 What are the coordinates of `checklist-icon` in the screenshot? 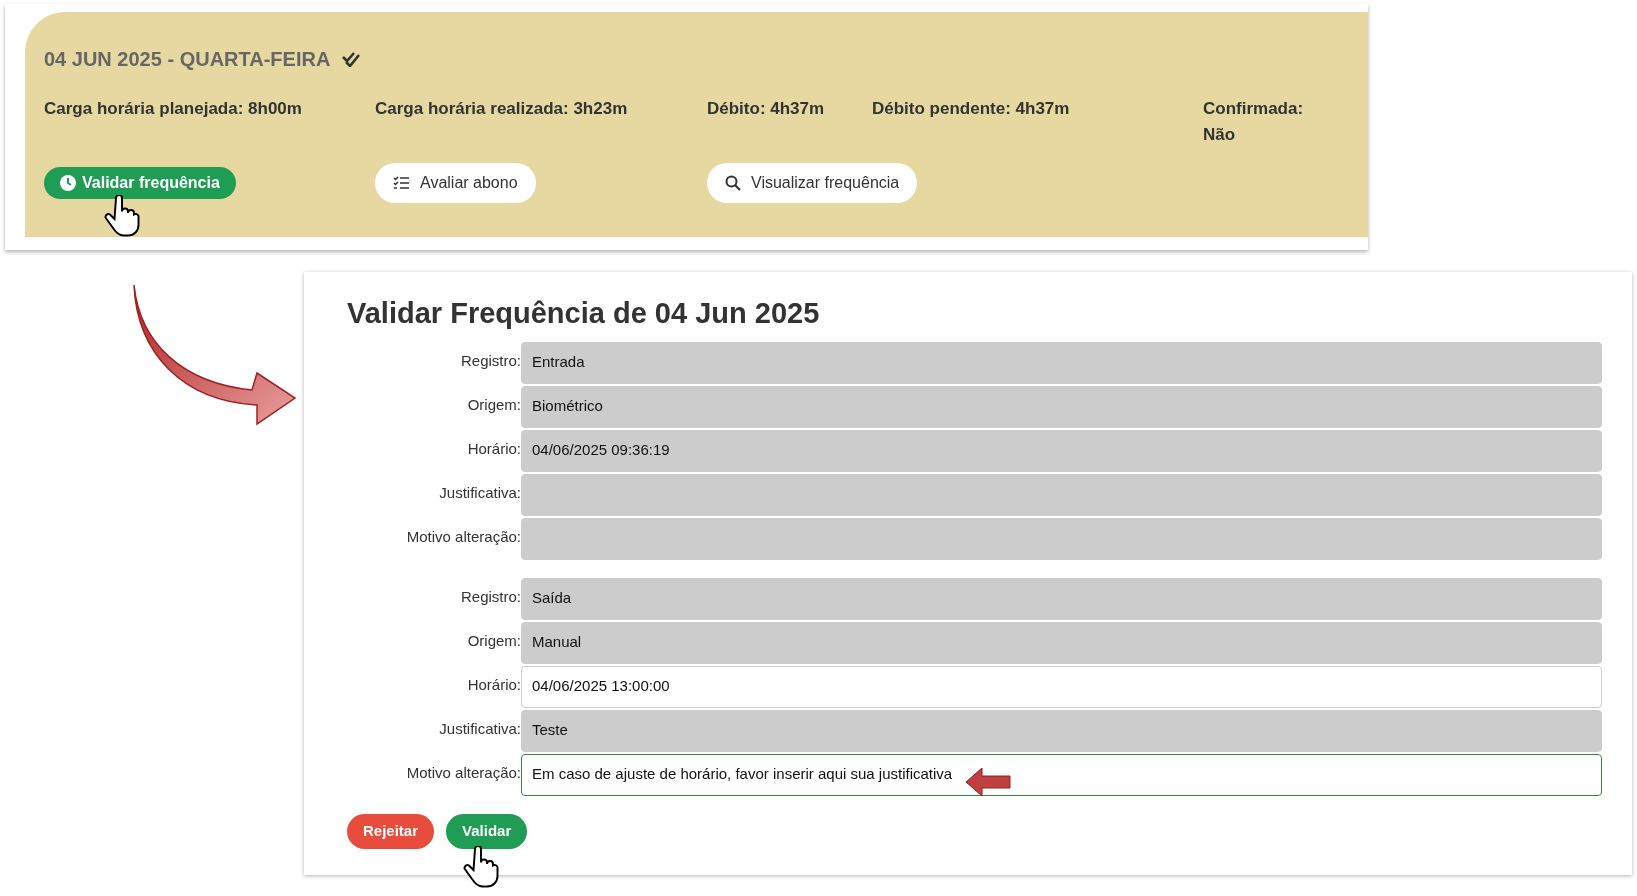 It's located at (401, 183).